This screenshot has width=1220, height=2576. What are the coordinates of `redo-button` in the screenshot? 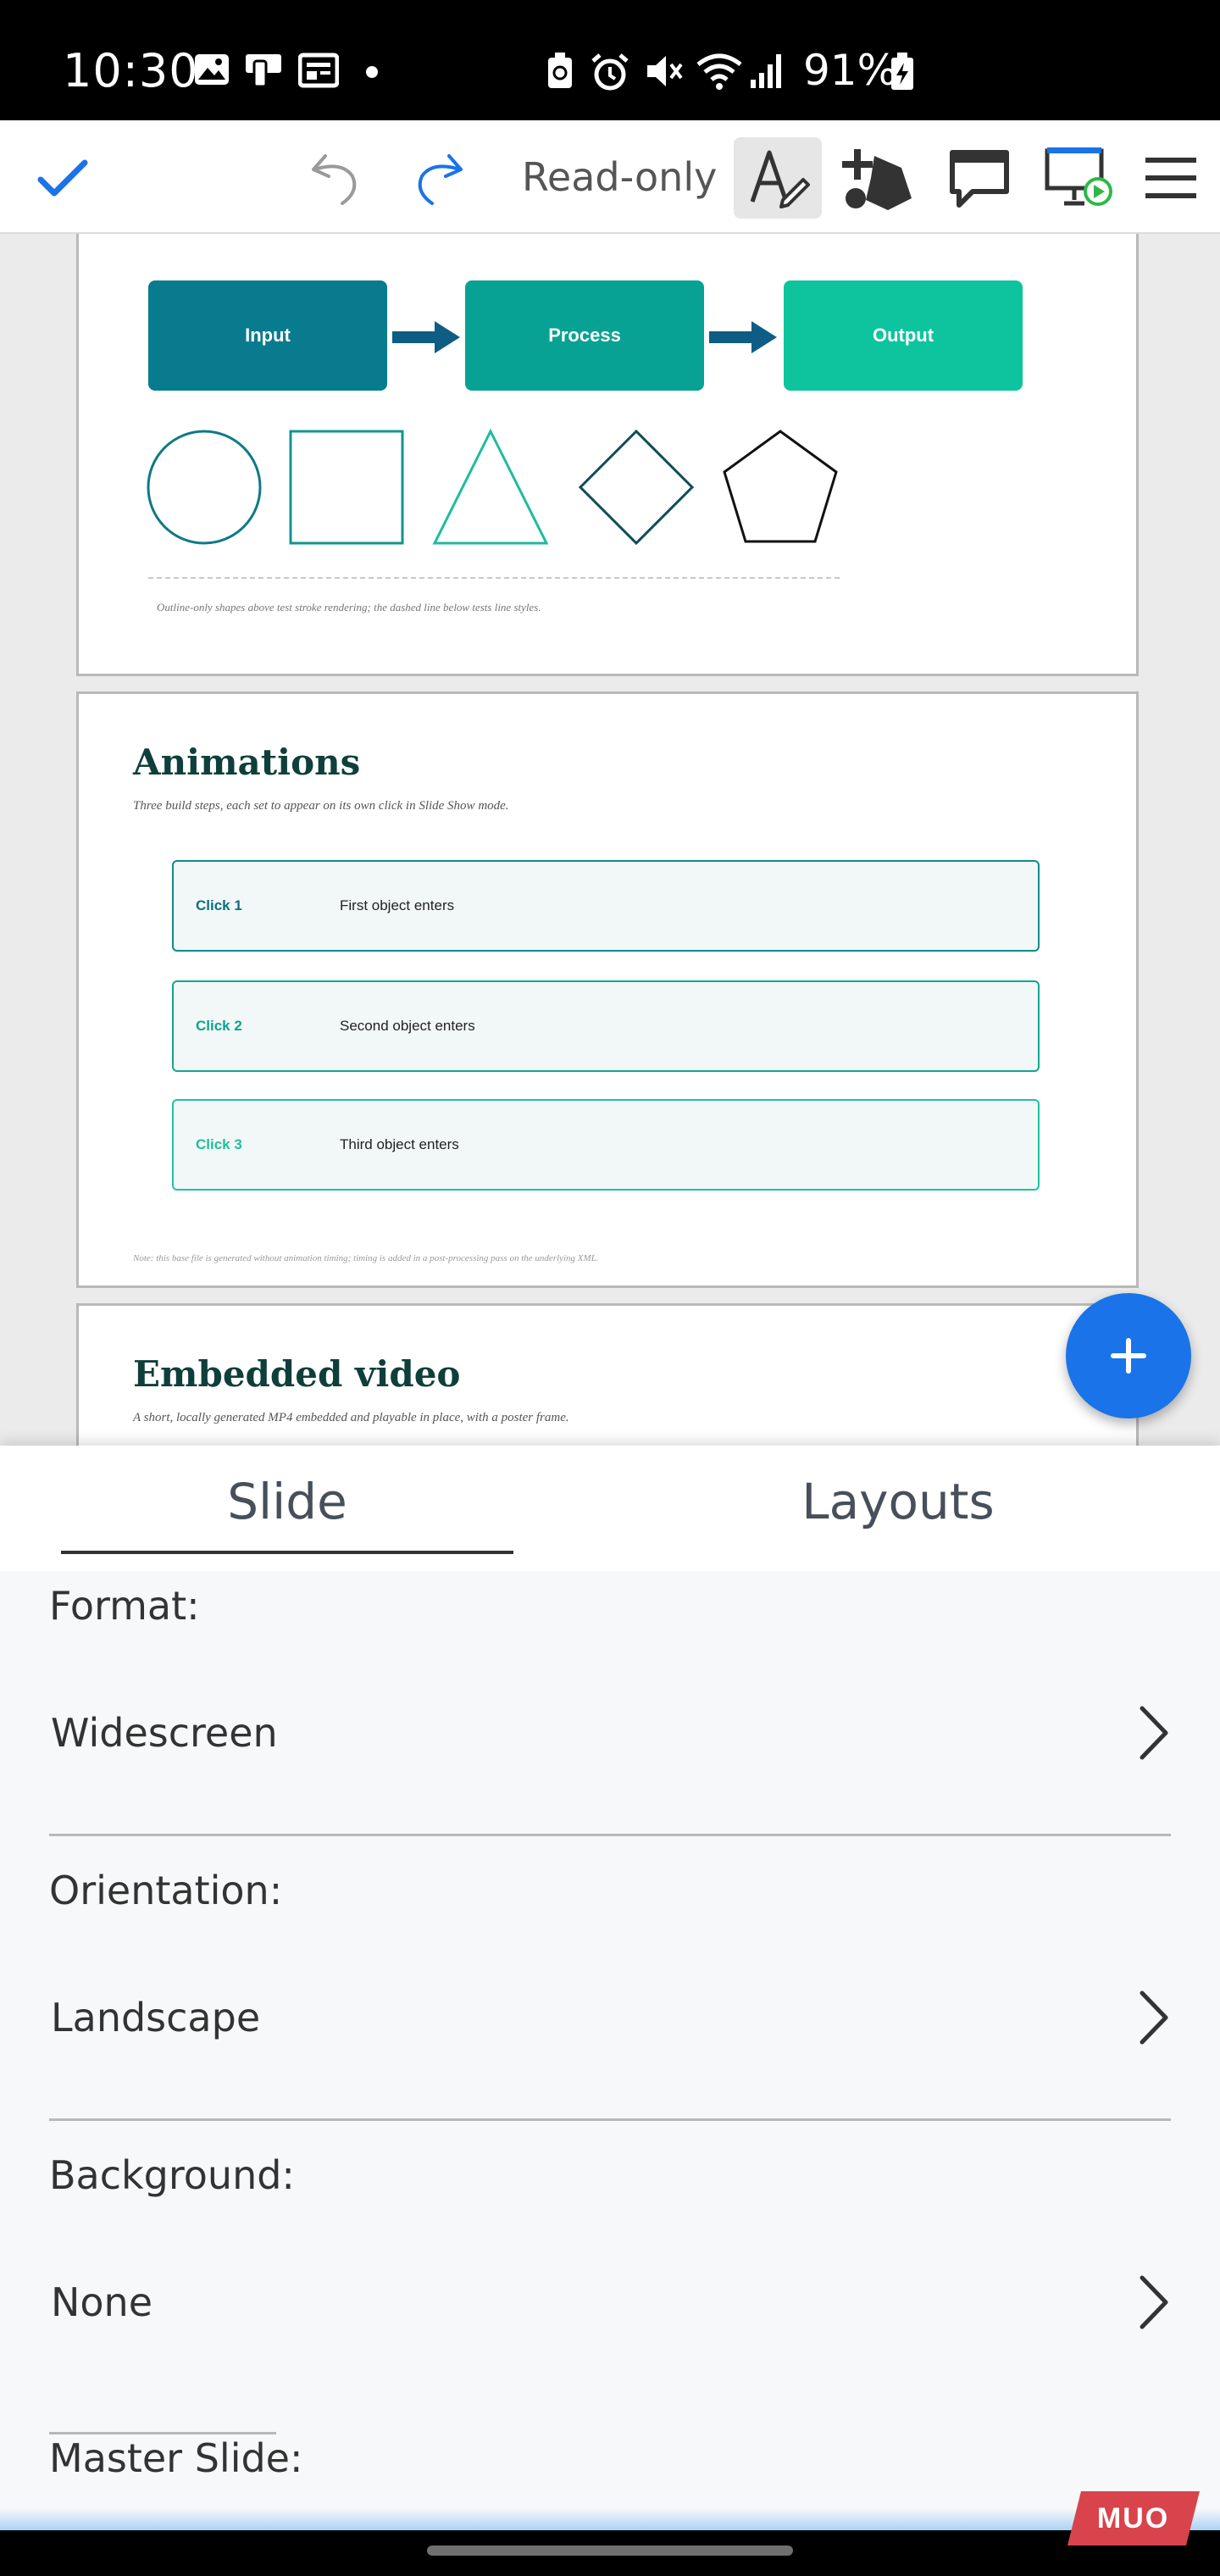 It's located at (439, 178).